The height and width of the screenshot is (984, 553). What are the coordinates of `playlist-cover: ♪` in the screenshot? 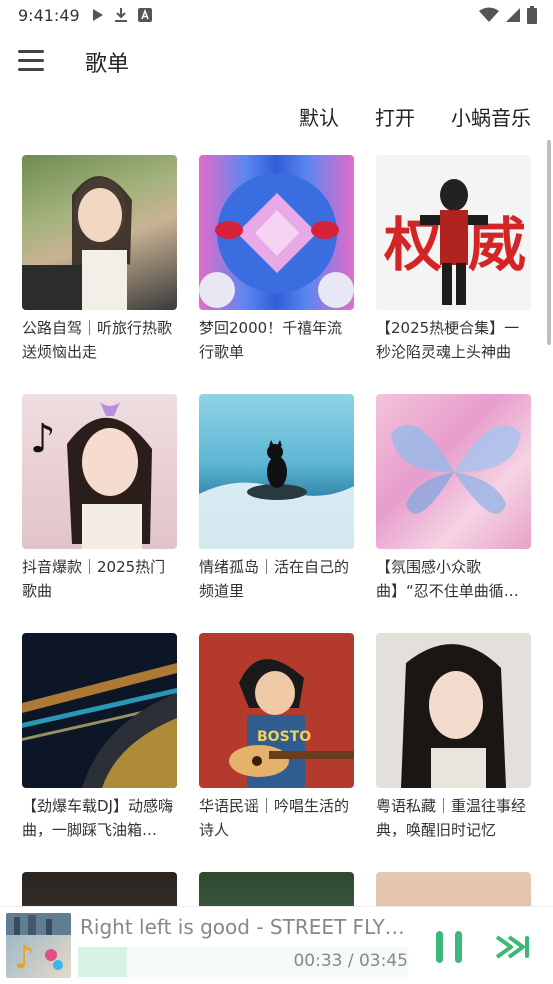 It's located at (99, 471).